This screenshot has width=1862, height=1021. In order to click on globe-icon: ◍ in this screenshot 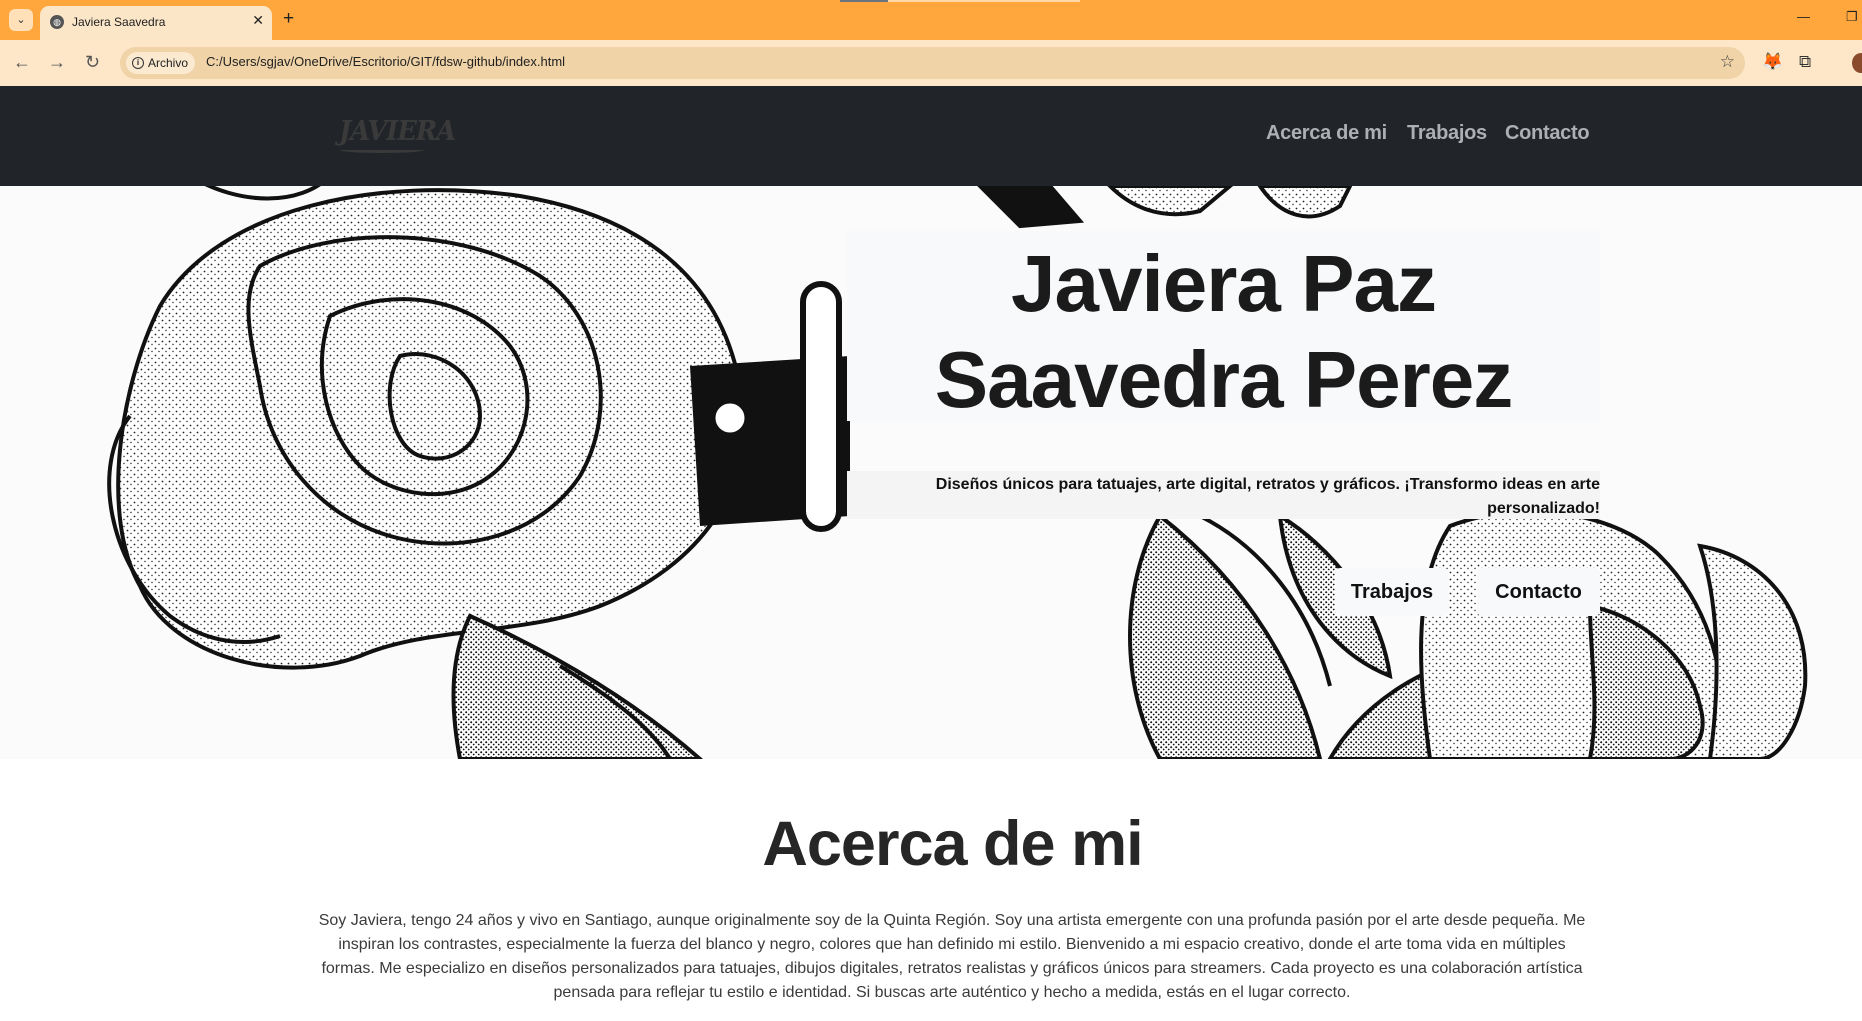, I will do `click(57, 22)`.